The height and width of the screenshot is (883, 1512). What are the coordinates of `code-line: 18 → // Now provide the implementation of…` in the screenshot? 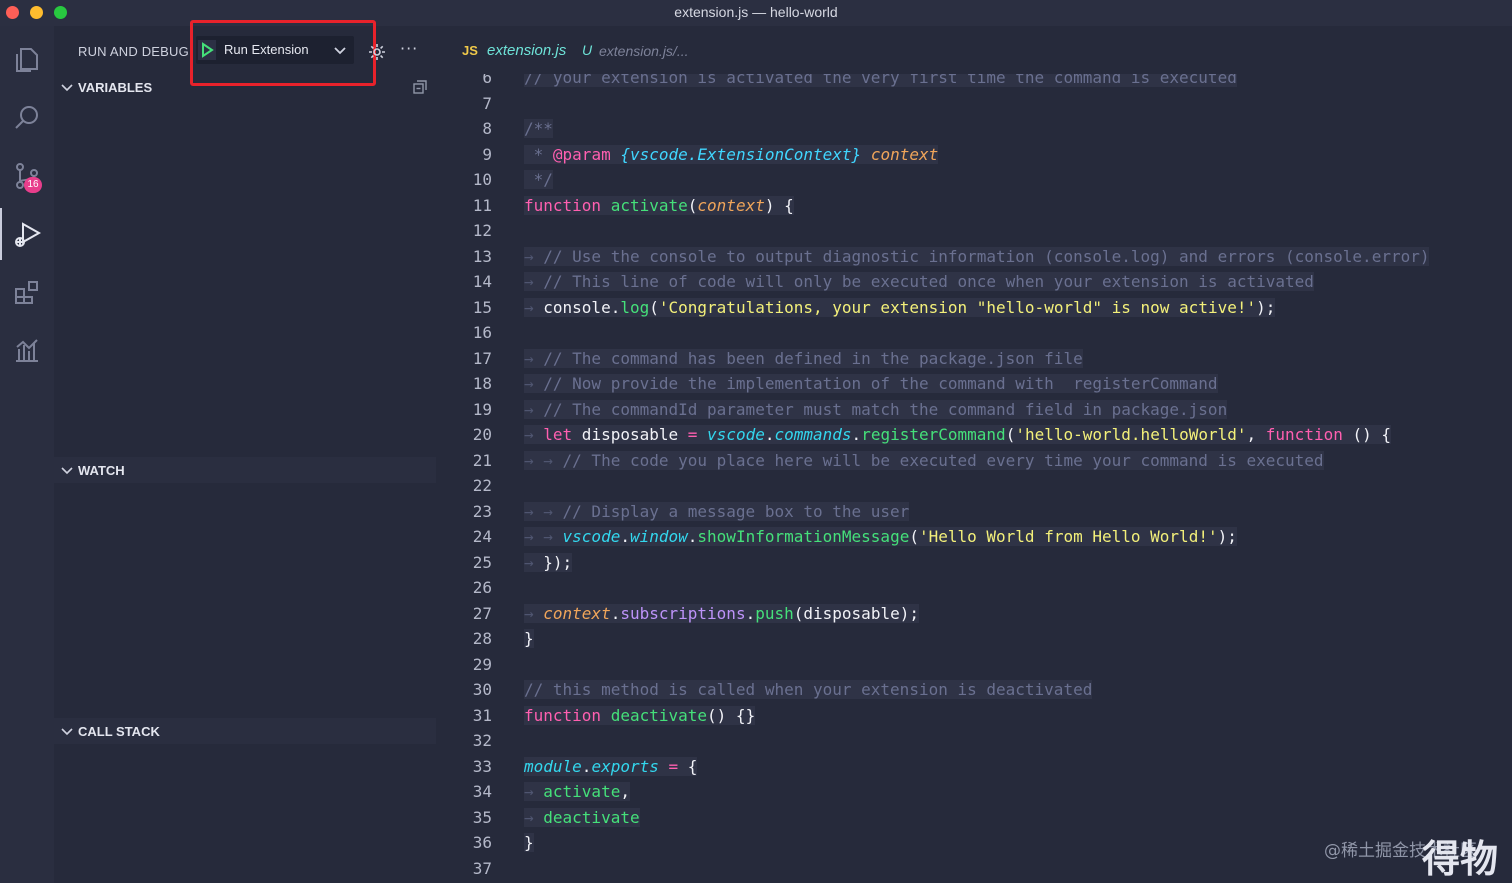 It's located at (974, 386).